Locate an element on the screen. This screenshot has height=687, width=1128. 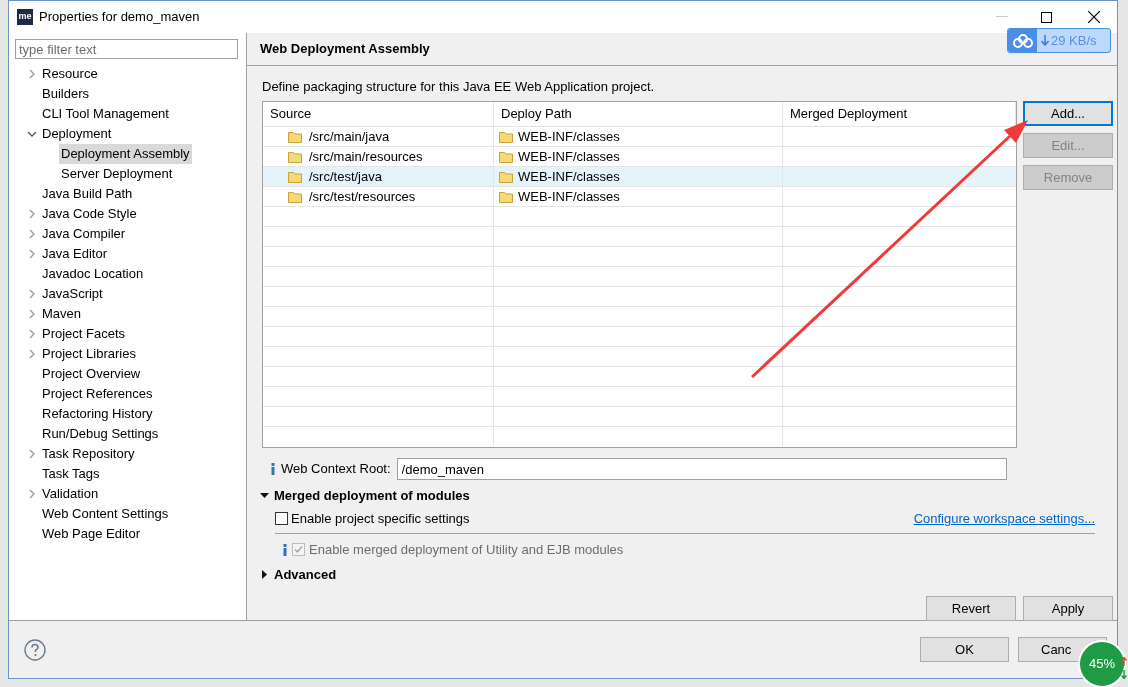
page-title: Web Deployment Assembly is located at coordinates (345, 49).